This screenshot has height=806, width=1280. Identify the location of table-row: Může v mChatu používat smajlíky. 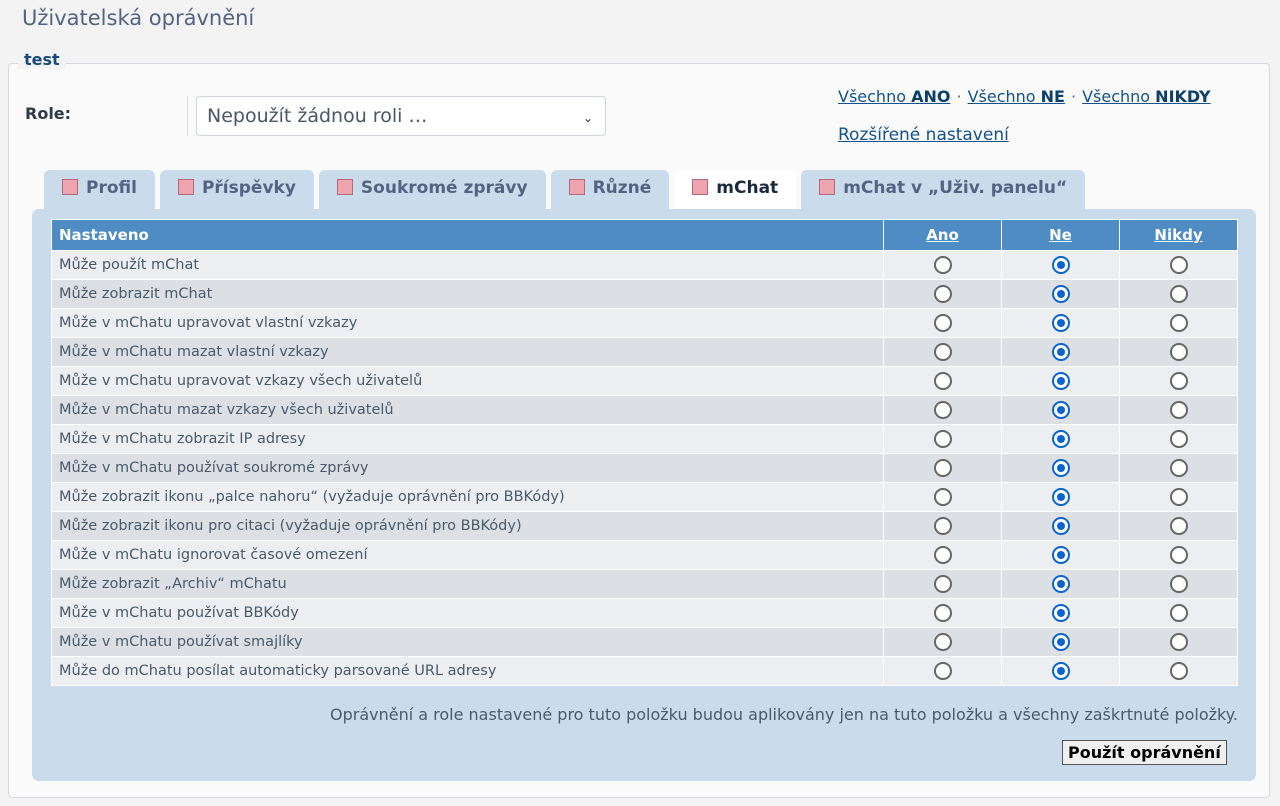
(644, 642).